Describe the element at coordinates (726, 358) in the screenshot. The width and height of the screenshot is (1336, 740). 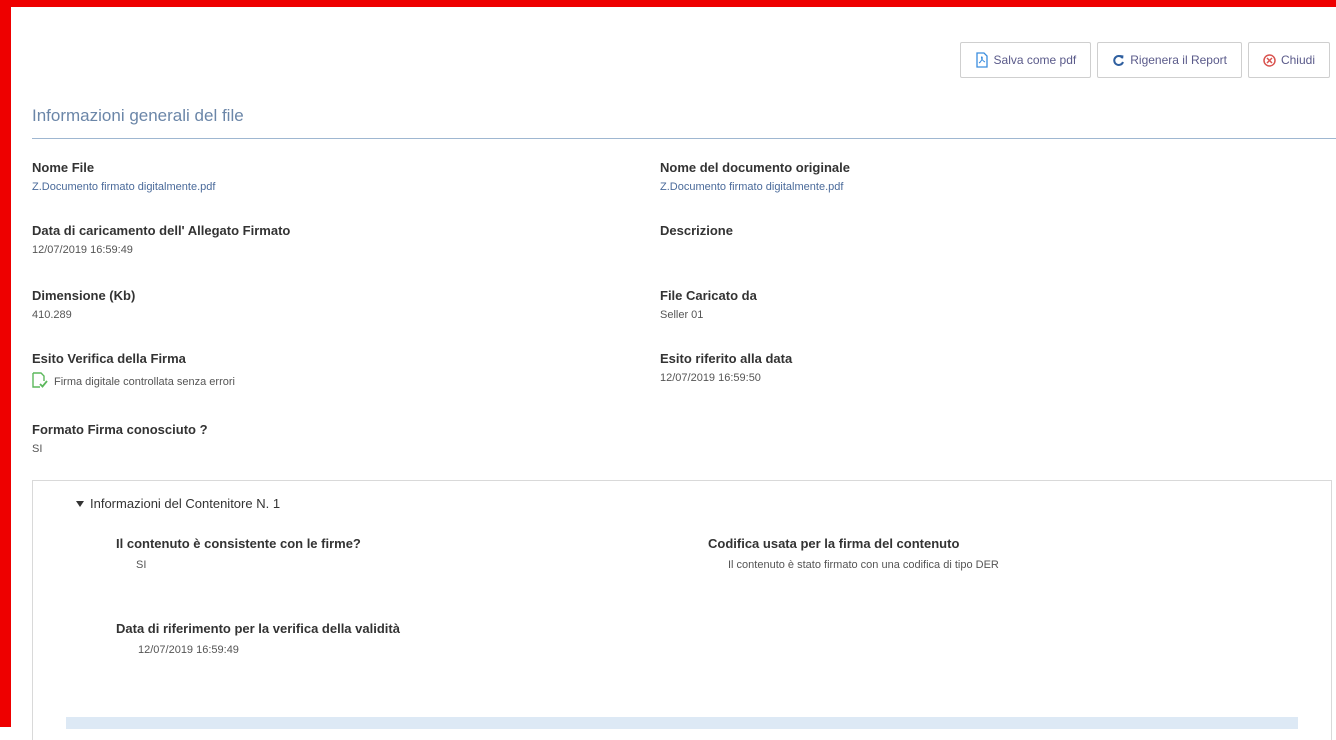
I see `field-label: Esito riferito alla data` at that location.